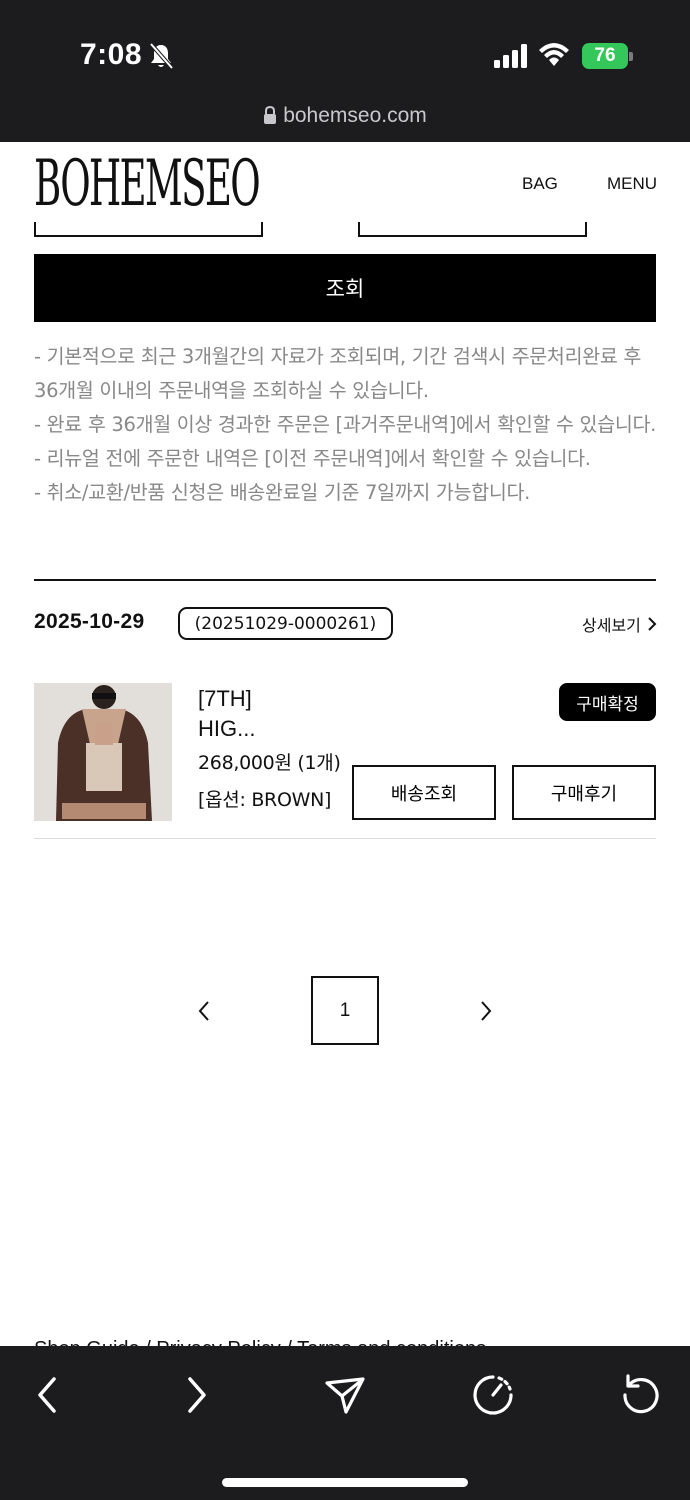 Image resolution: width=690 pixels, height=1500 pixels. What do you see at coordinates (584, 792) in the screenshot?
I see `write-review-button: 구매후기` at bounding box center [584, 792].